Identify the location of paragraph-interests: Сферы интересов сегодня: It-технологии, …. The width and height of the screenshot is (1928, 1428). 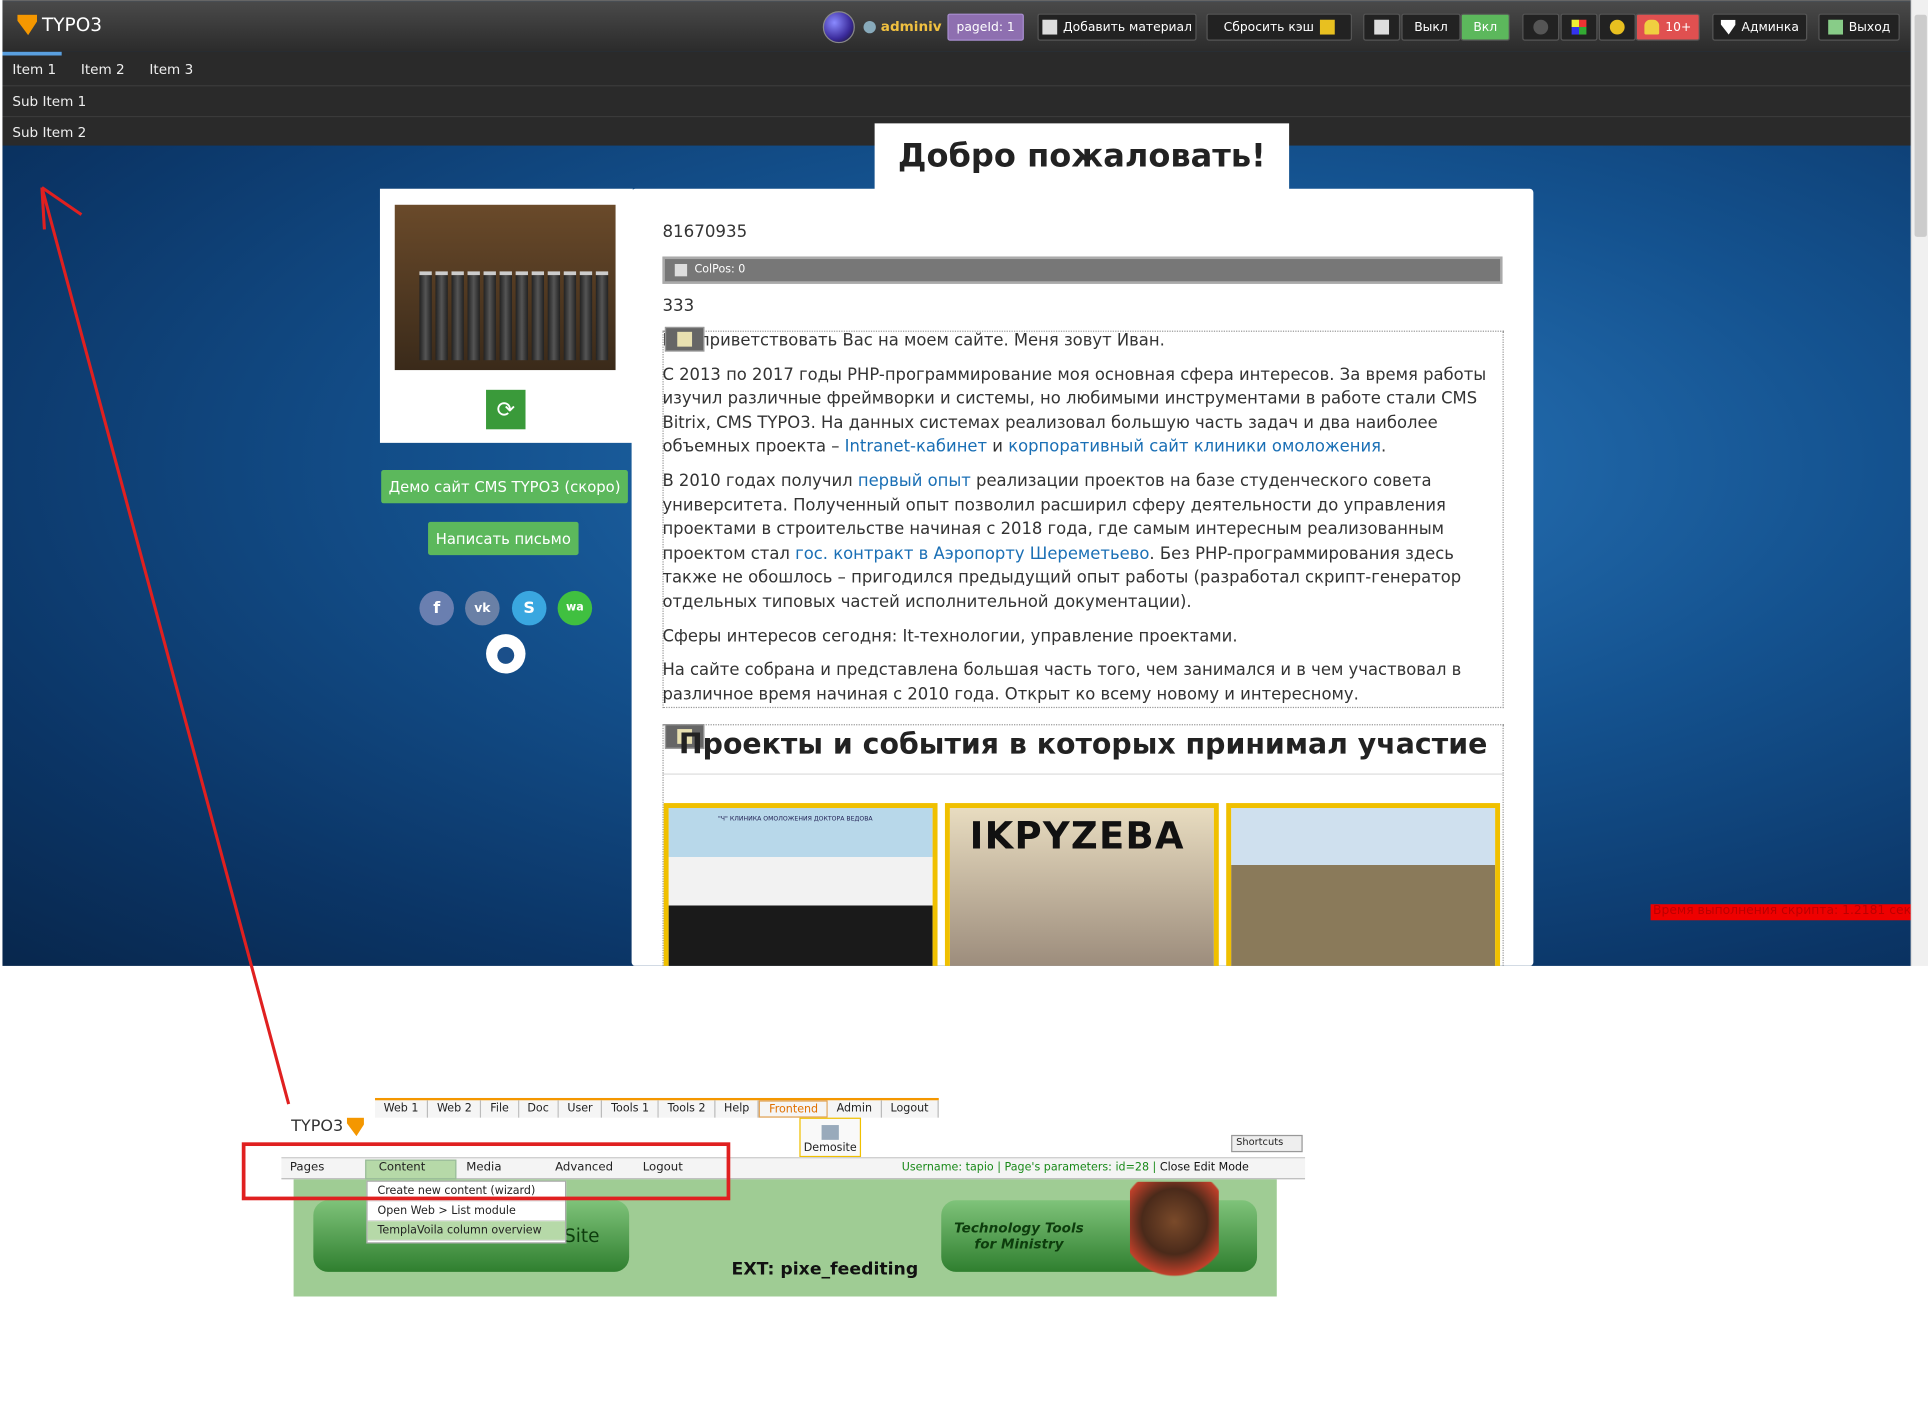
(950, 636).